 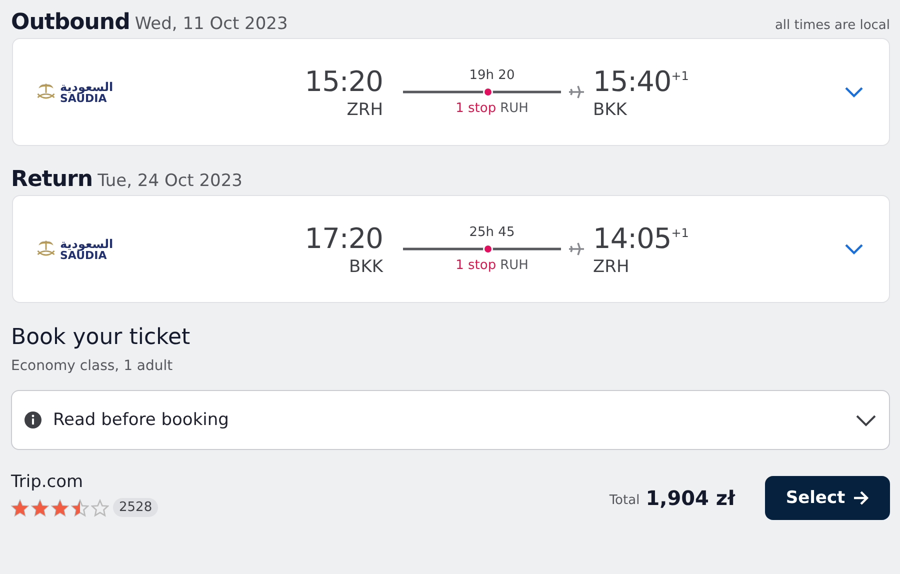 What do you see at coordinates (632, 81) in the screenshot?
I see `arrival-time: 15:40` at bounding box center [632, 81].